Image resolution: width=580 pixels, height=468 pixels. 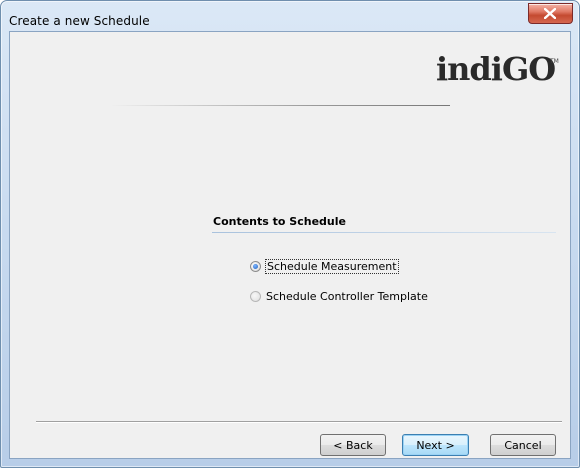 I want to click on window-title: Create a new Schedule, so click(x=79, y=21).